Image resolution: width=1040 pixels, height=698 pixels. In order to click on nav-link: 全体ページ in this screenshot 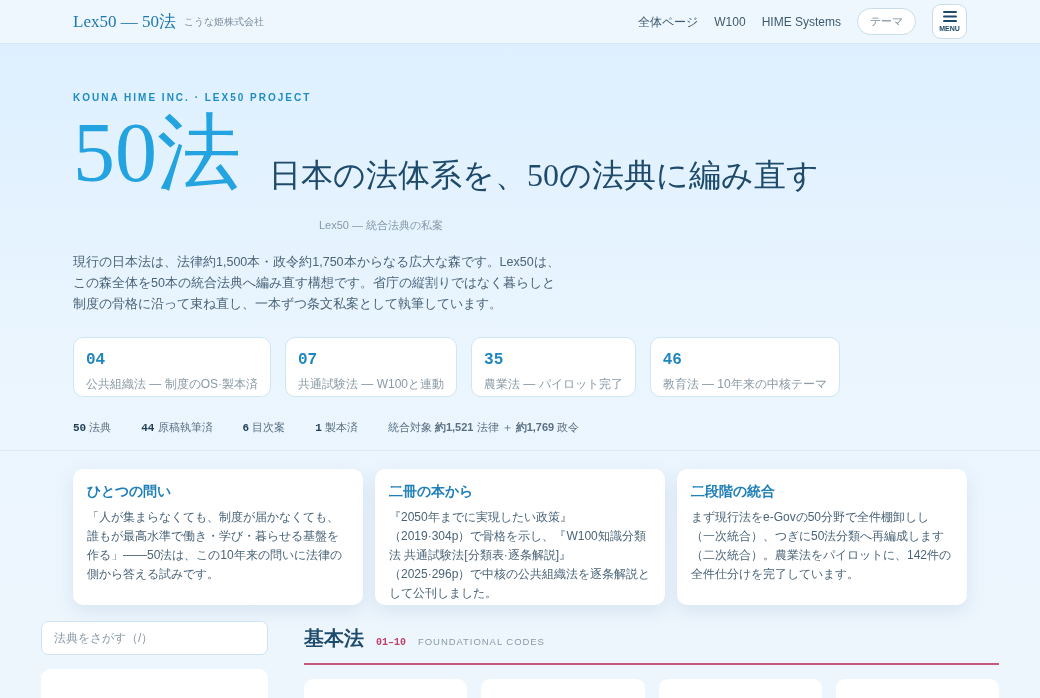, I will do `click(668, 21)`.